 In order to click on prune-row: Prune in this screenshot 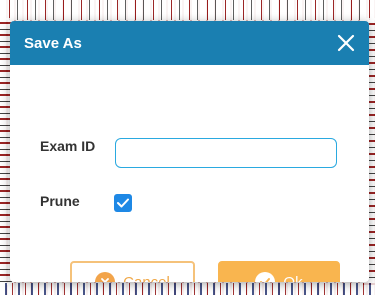, I will do `click(60, 202)`.